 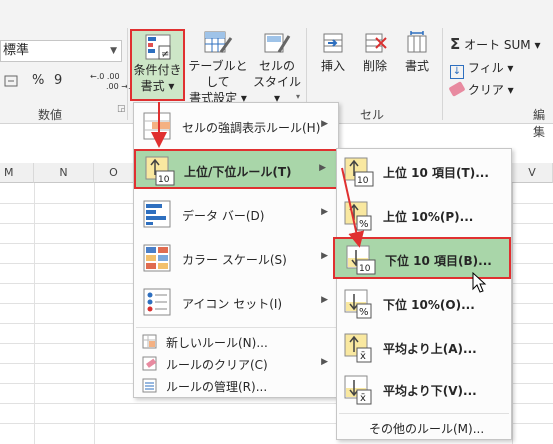 I want to click on clear-button: クリア ▾, so click(x=481, y=89).